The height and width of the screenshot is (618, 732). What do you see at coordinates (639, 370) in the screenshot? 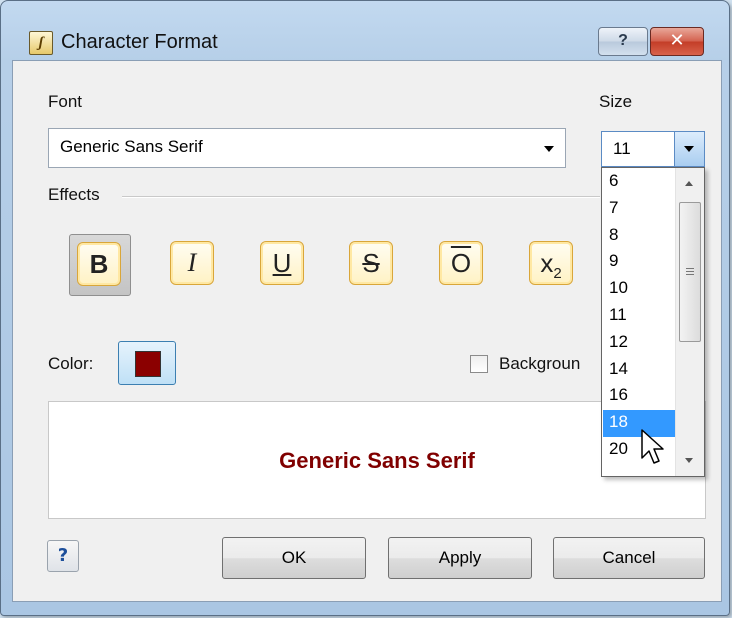
I see `size-option-14: 14` at bounding box center [639, 370].